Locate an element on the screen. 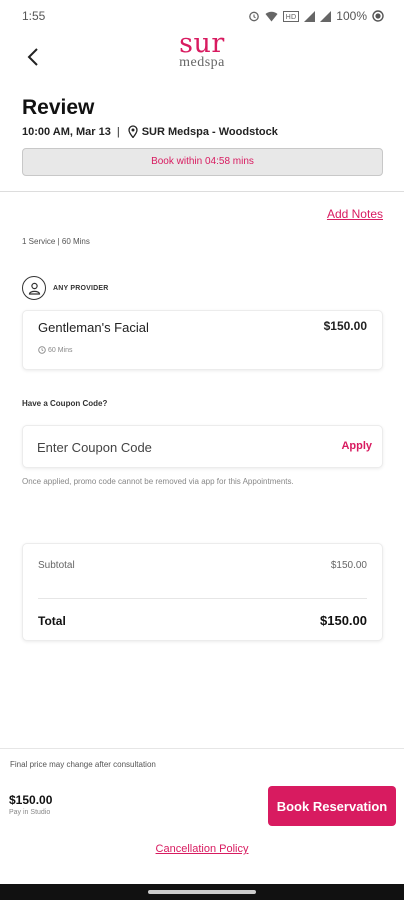 This screenshot has height=900, width=404. footer-price: $150.00 is located at coordinates (31, 800).